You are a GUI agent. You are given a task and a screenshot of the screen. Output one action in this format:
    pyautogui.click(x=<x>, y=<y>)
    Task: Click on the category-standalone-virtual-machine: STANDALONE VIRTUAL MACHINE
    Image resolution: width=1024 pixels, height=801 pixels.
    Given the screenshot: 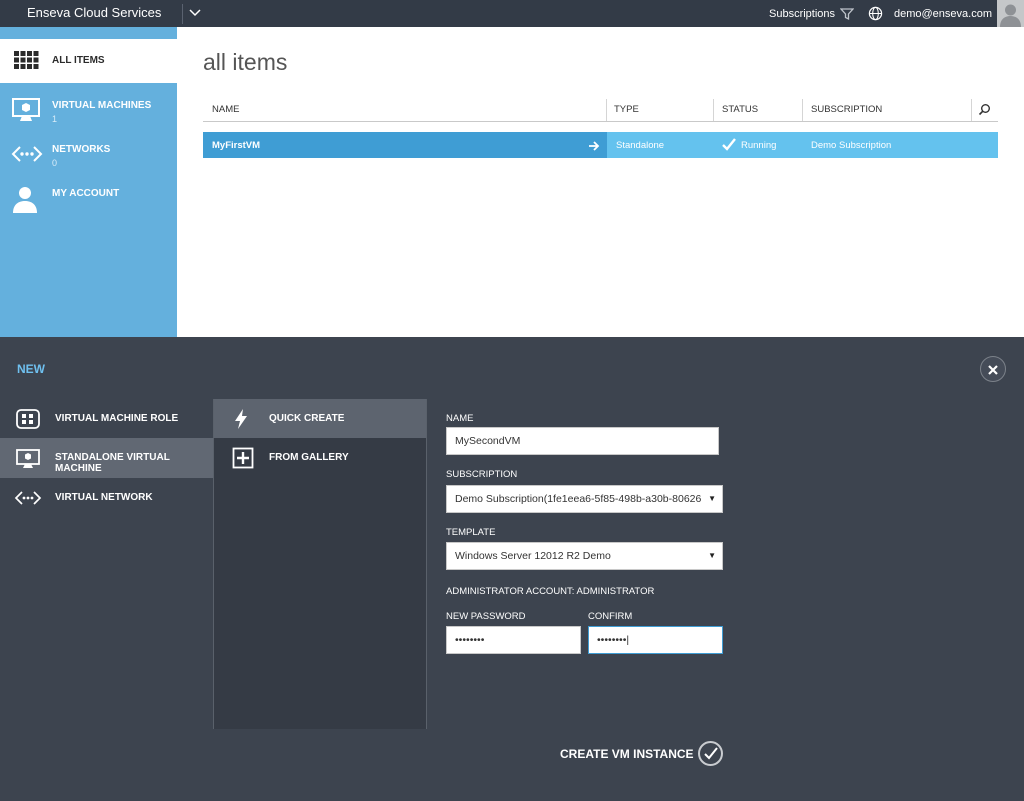 What is the action you would take?
    pyautogui.click(x=106, y=458)
    